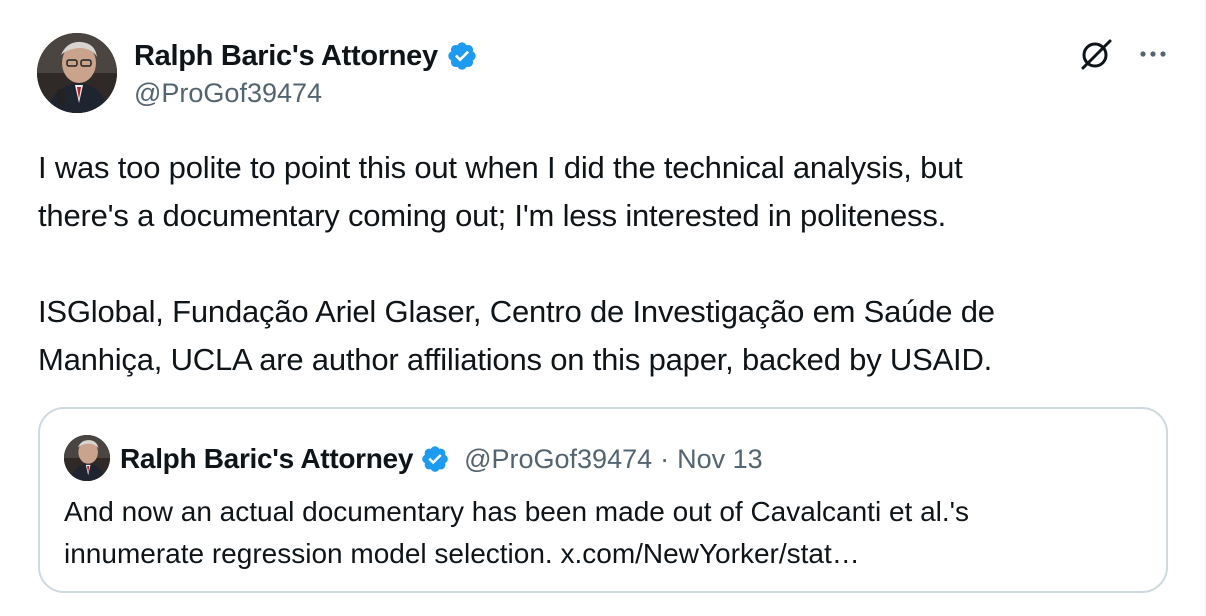 Image resolution: width=1206 pixels, height=616 pixels. Describe the element at coordinates (462, 56) in the screenshot. I see `verified-badge-icon` at that location.